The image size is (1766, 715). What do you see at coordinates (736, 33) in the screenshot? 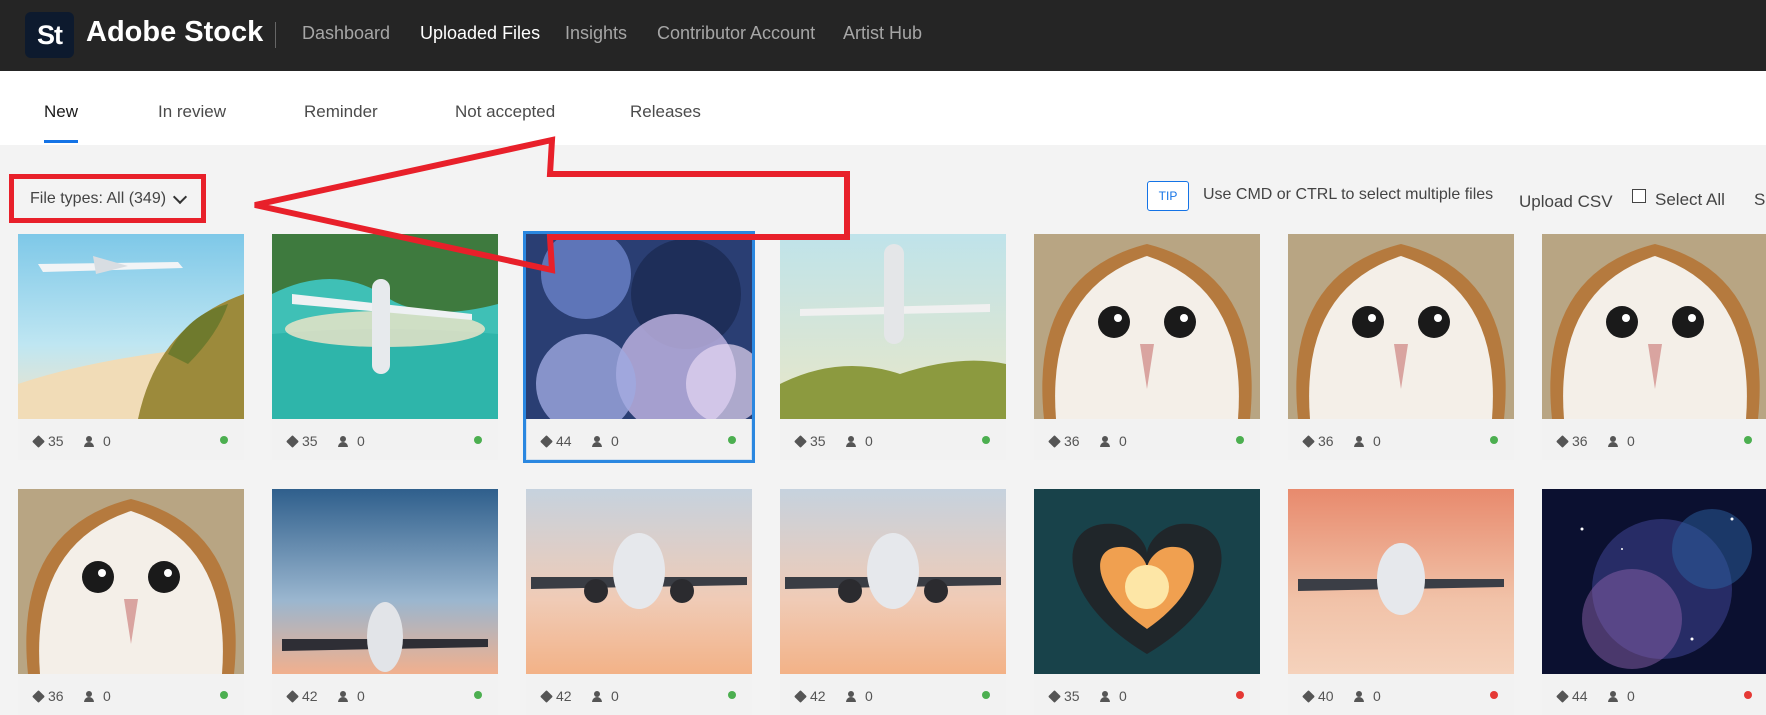
I see `nav-contributor-account: Contributor Account` at bounding box center [736, 33].